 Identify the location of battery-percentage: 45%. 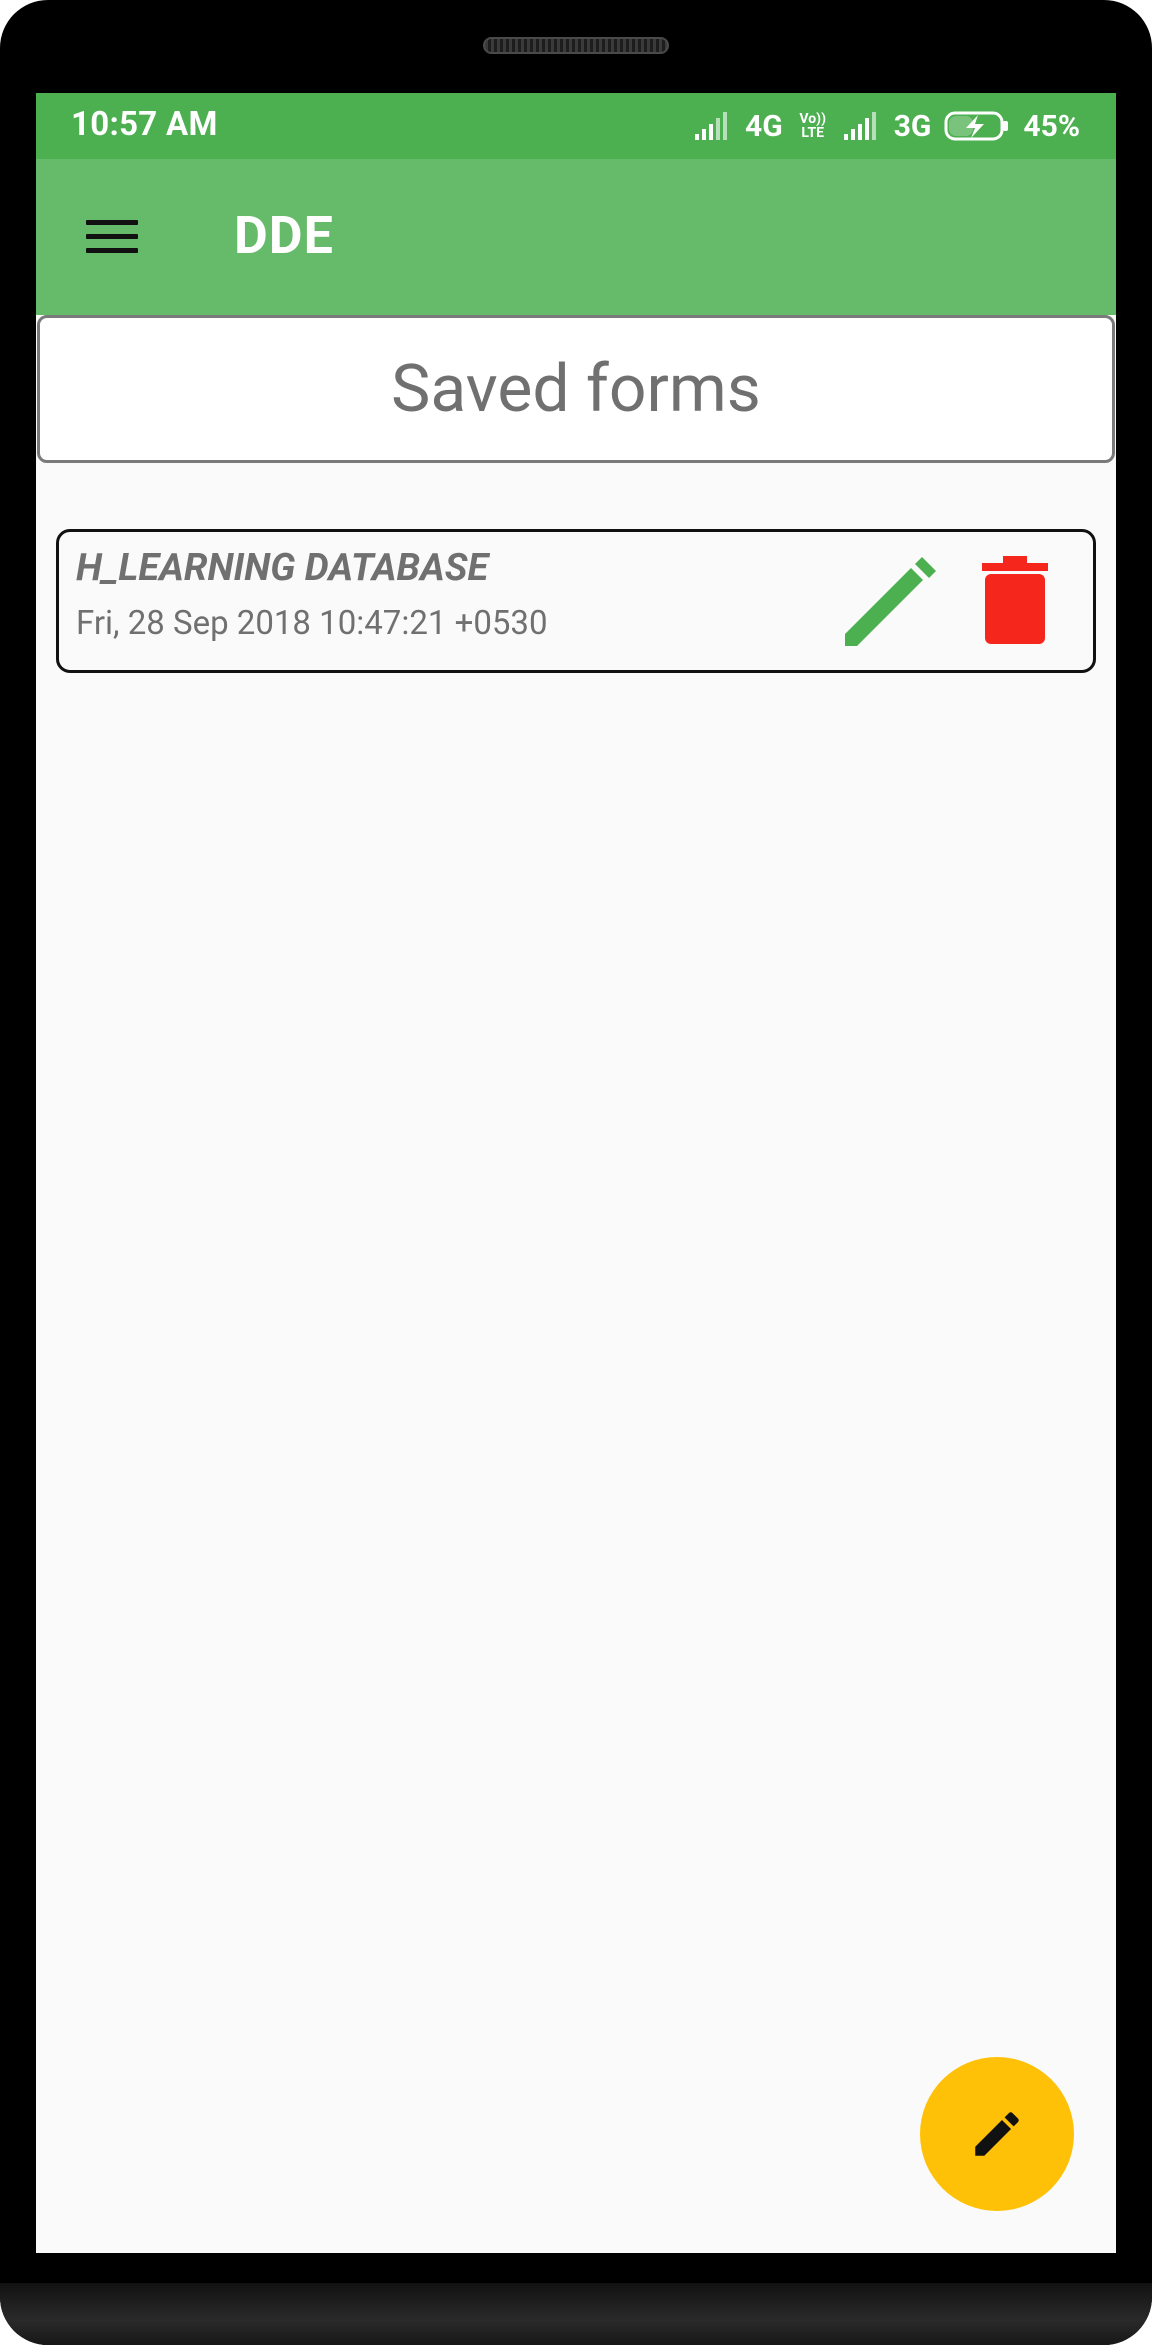
(1051, 126).